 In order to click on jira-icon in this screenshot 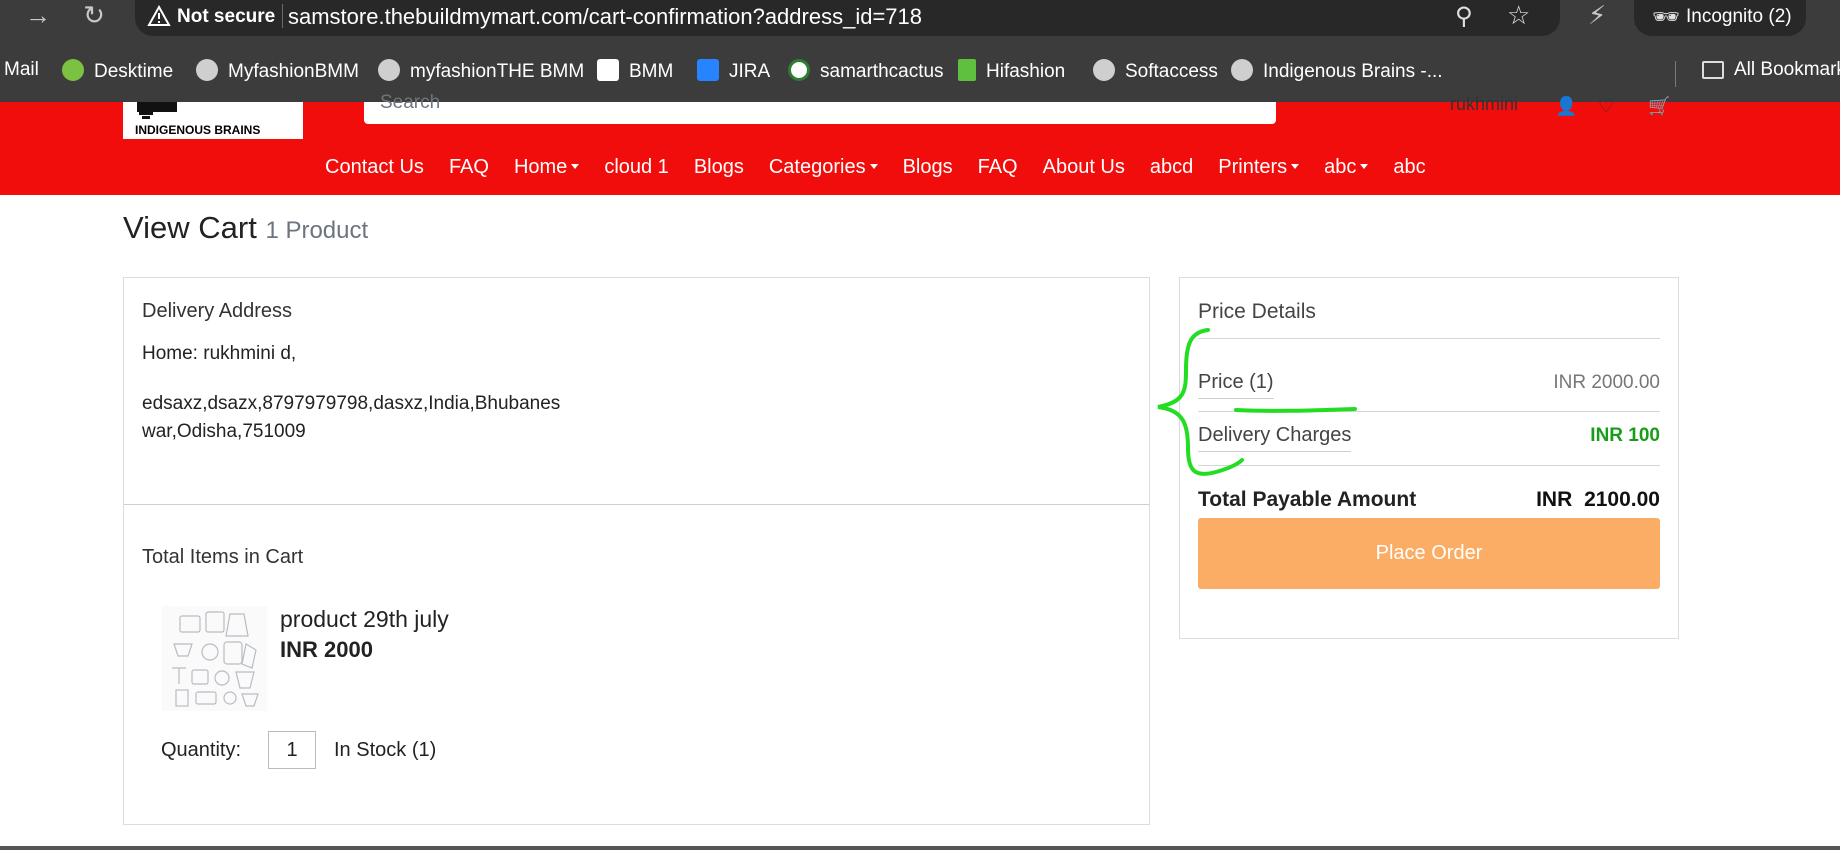, I will do `click(708, 70)`.